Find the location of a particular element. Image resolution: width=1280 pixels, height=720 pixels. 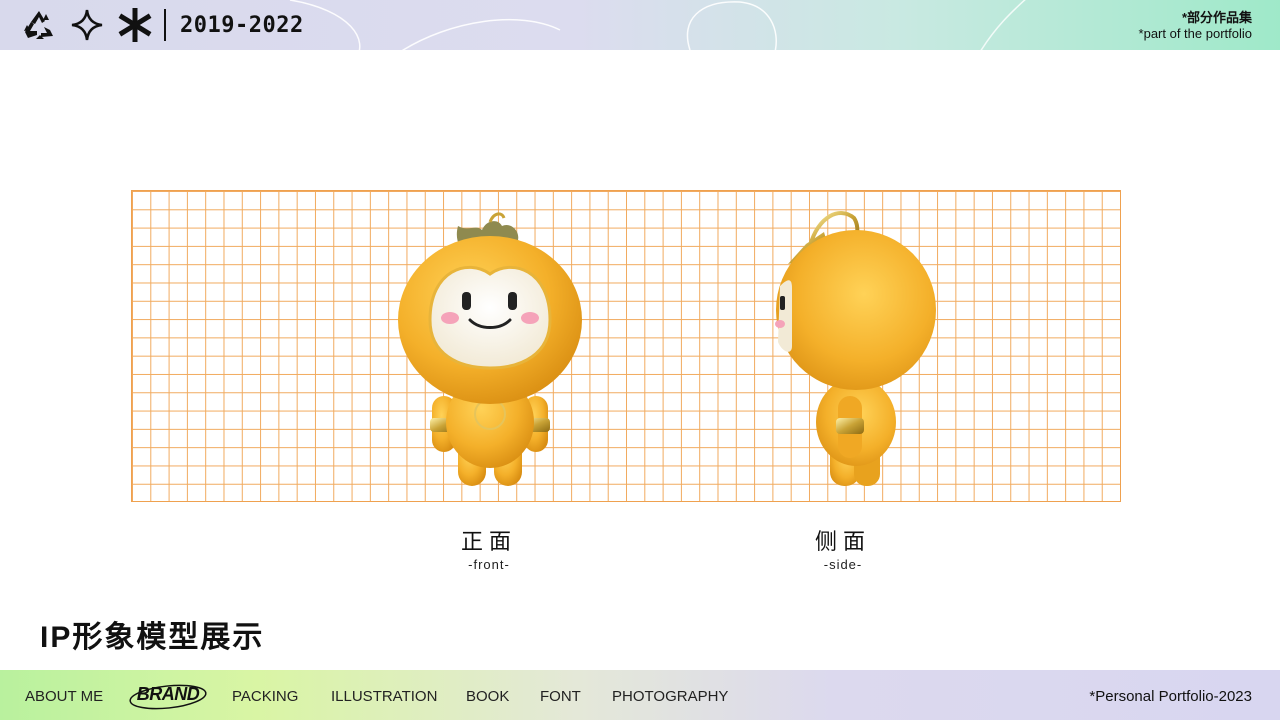

nav-book: BOOK is located at coordinates (487, 696).